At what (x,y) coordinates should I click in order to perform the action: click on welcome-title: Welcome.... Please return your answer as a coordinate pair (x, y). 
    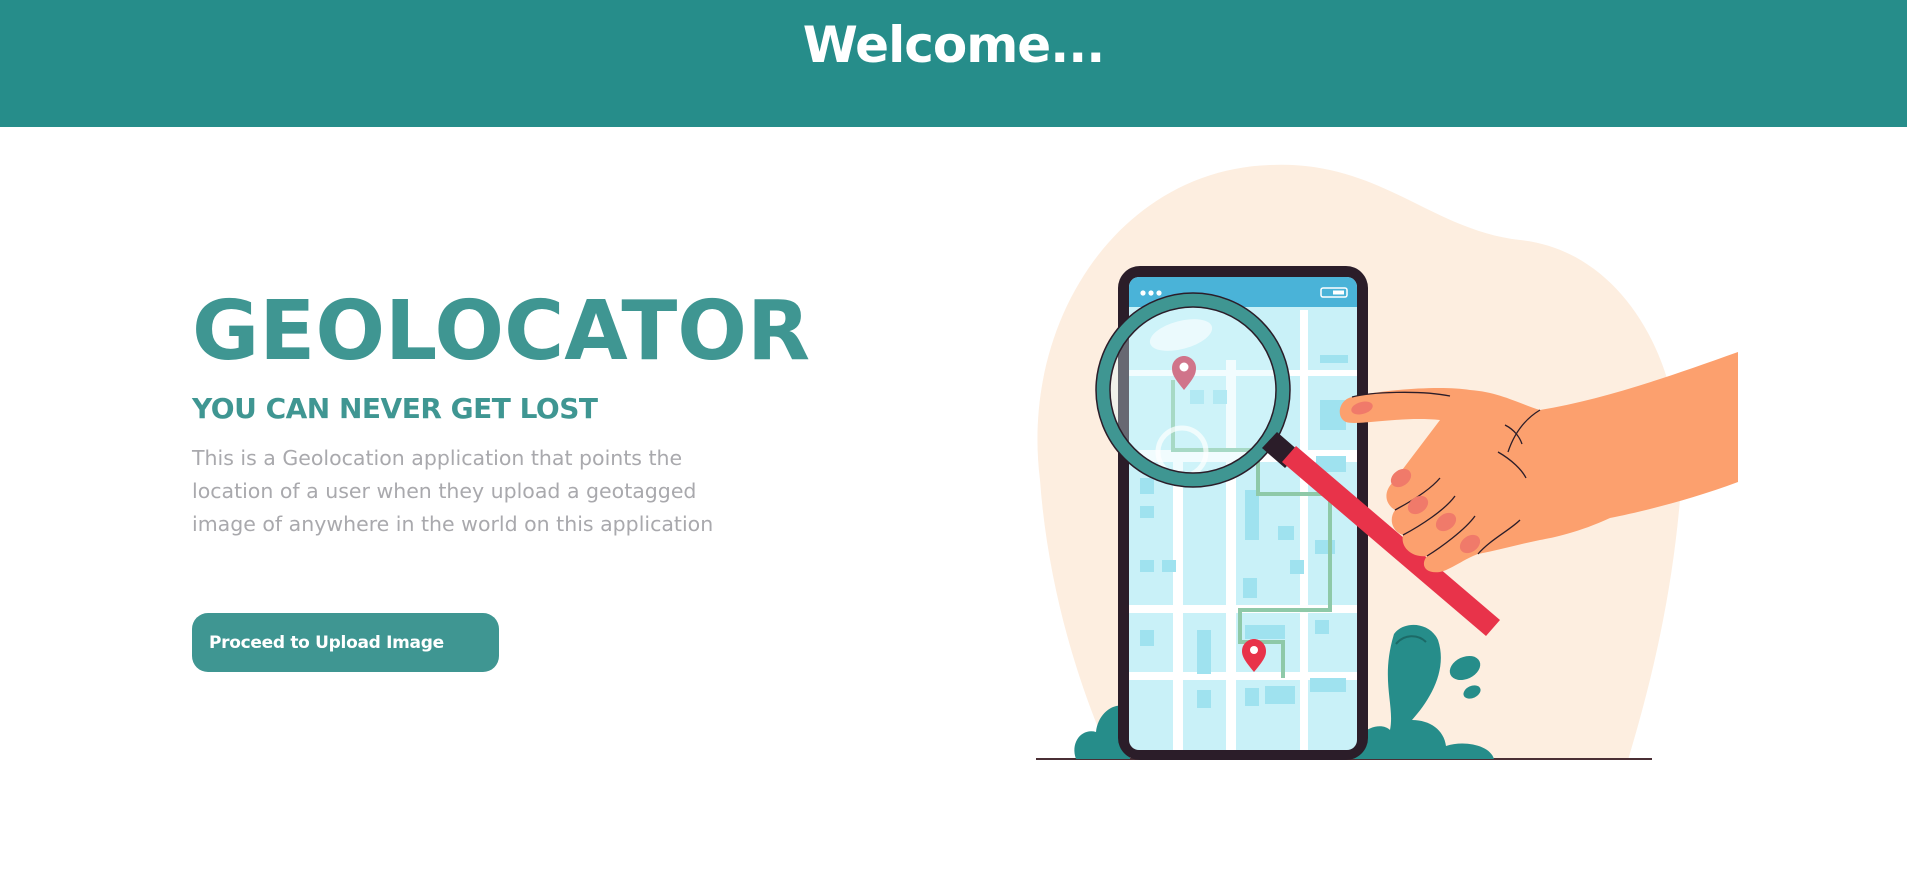
    Looking at the image, I should click on (953, 44).